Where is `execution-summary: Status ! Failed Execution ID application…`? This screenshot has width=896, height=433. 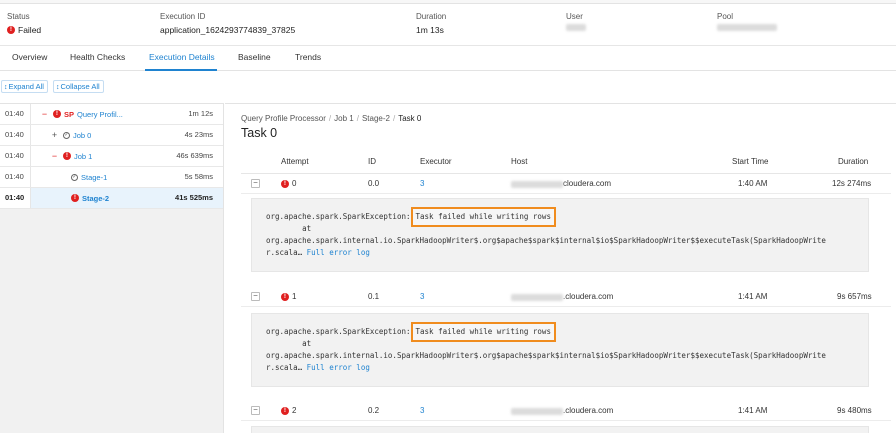
execution-summary: Status ! Failed Execution ID application… is located at coordinates (448, 29).